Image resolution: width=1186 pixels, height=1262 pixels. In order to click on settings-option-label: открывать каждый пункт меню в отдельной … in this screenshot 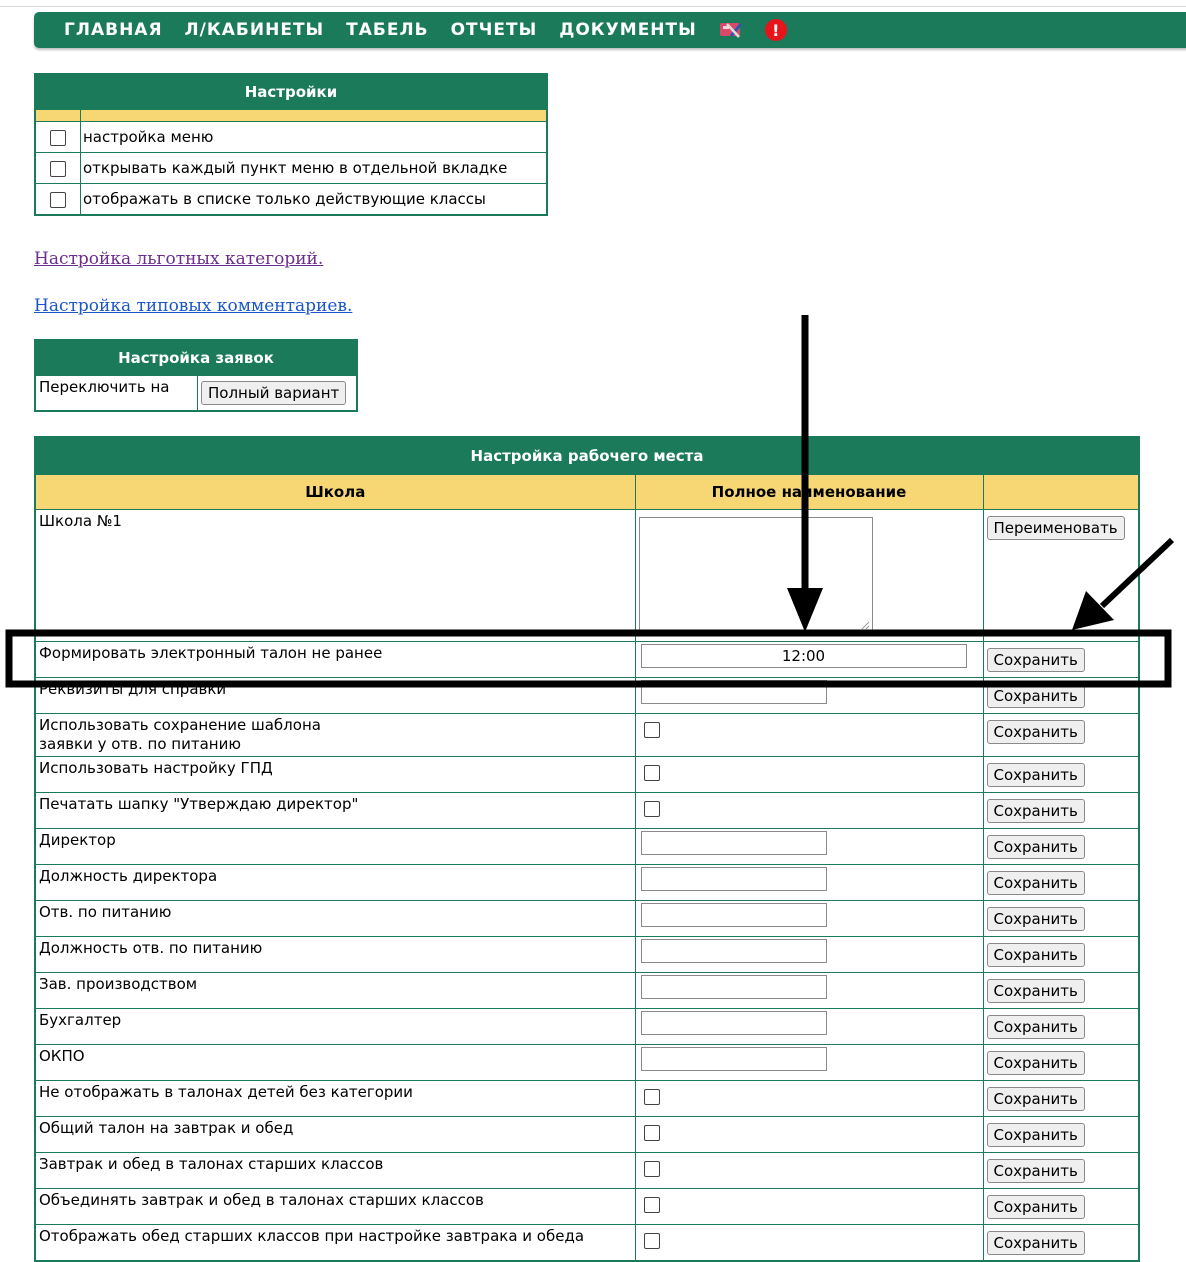, I will do `click(314, 168)`.